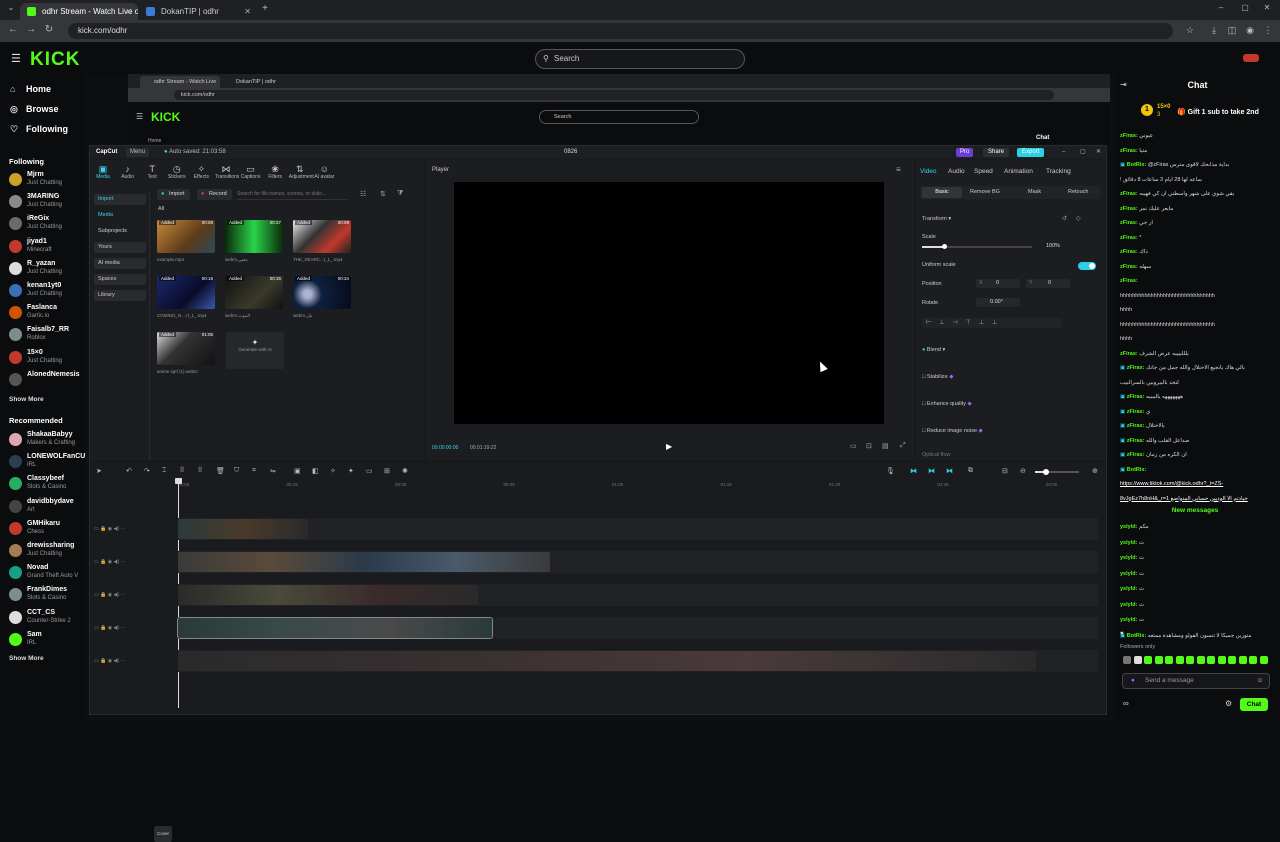  I want to click on following-channel: 3MARING Just Chatting, so click(47, 202).